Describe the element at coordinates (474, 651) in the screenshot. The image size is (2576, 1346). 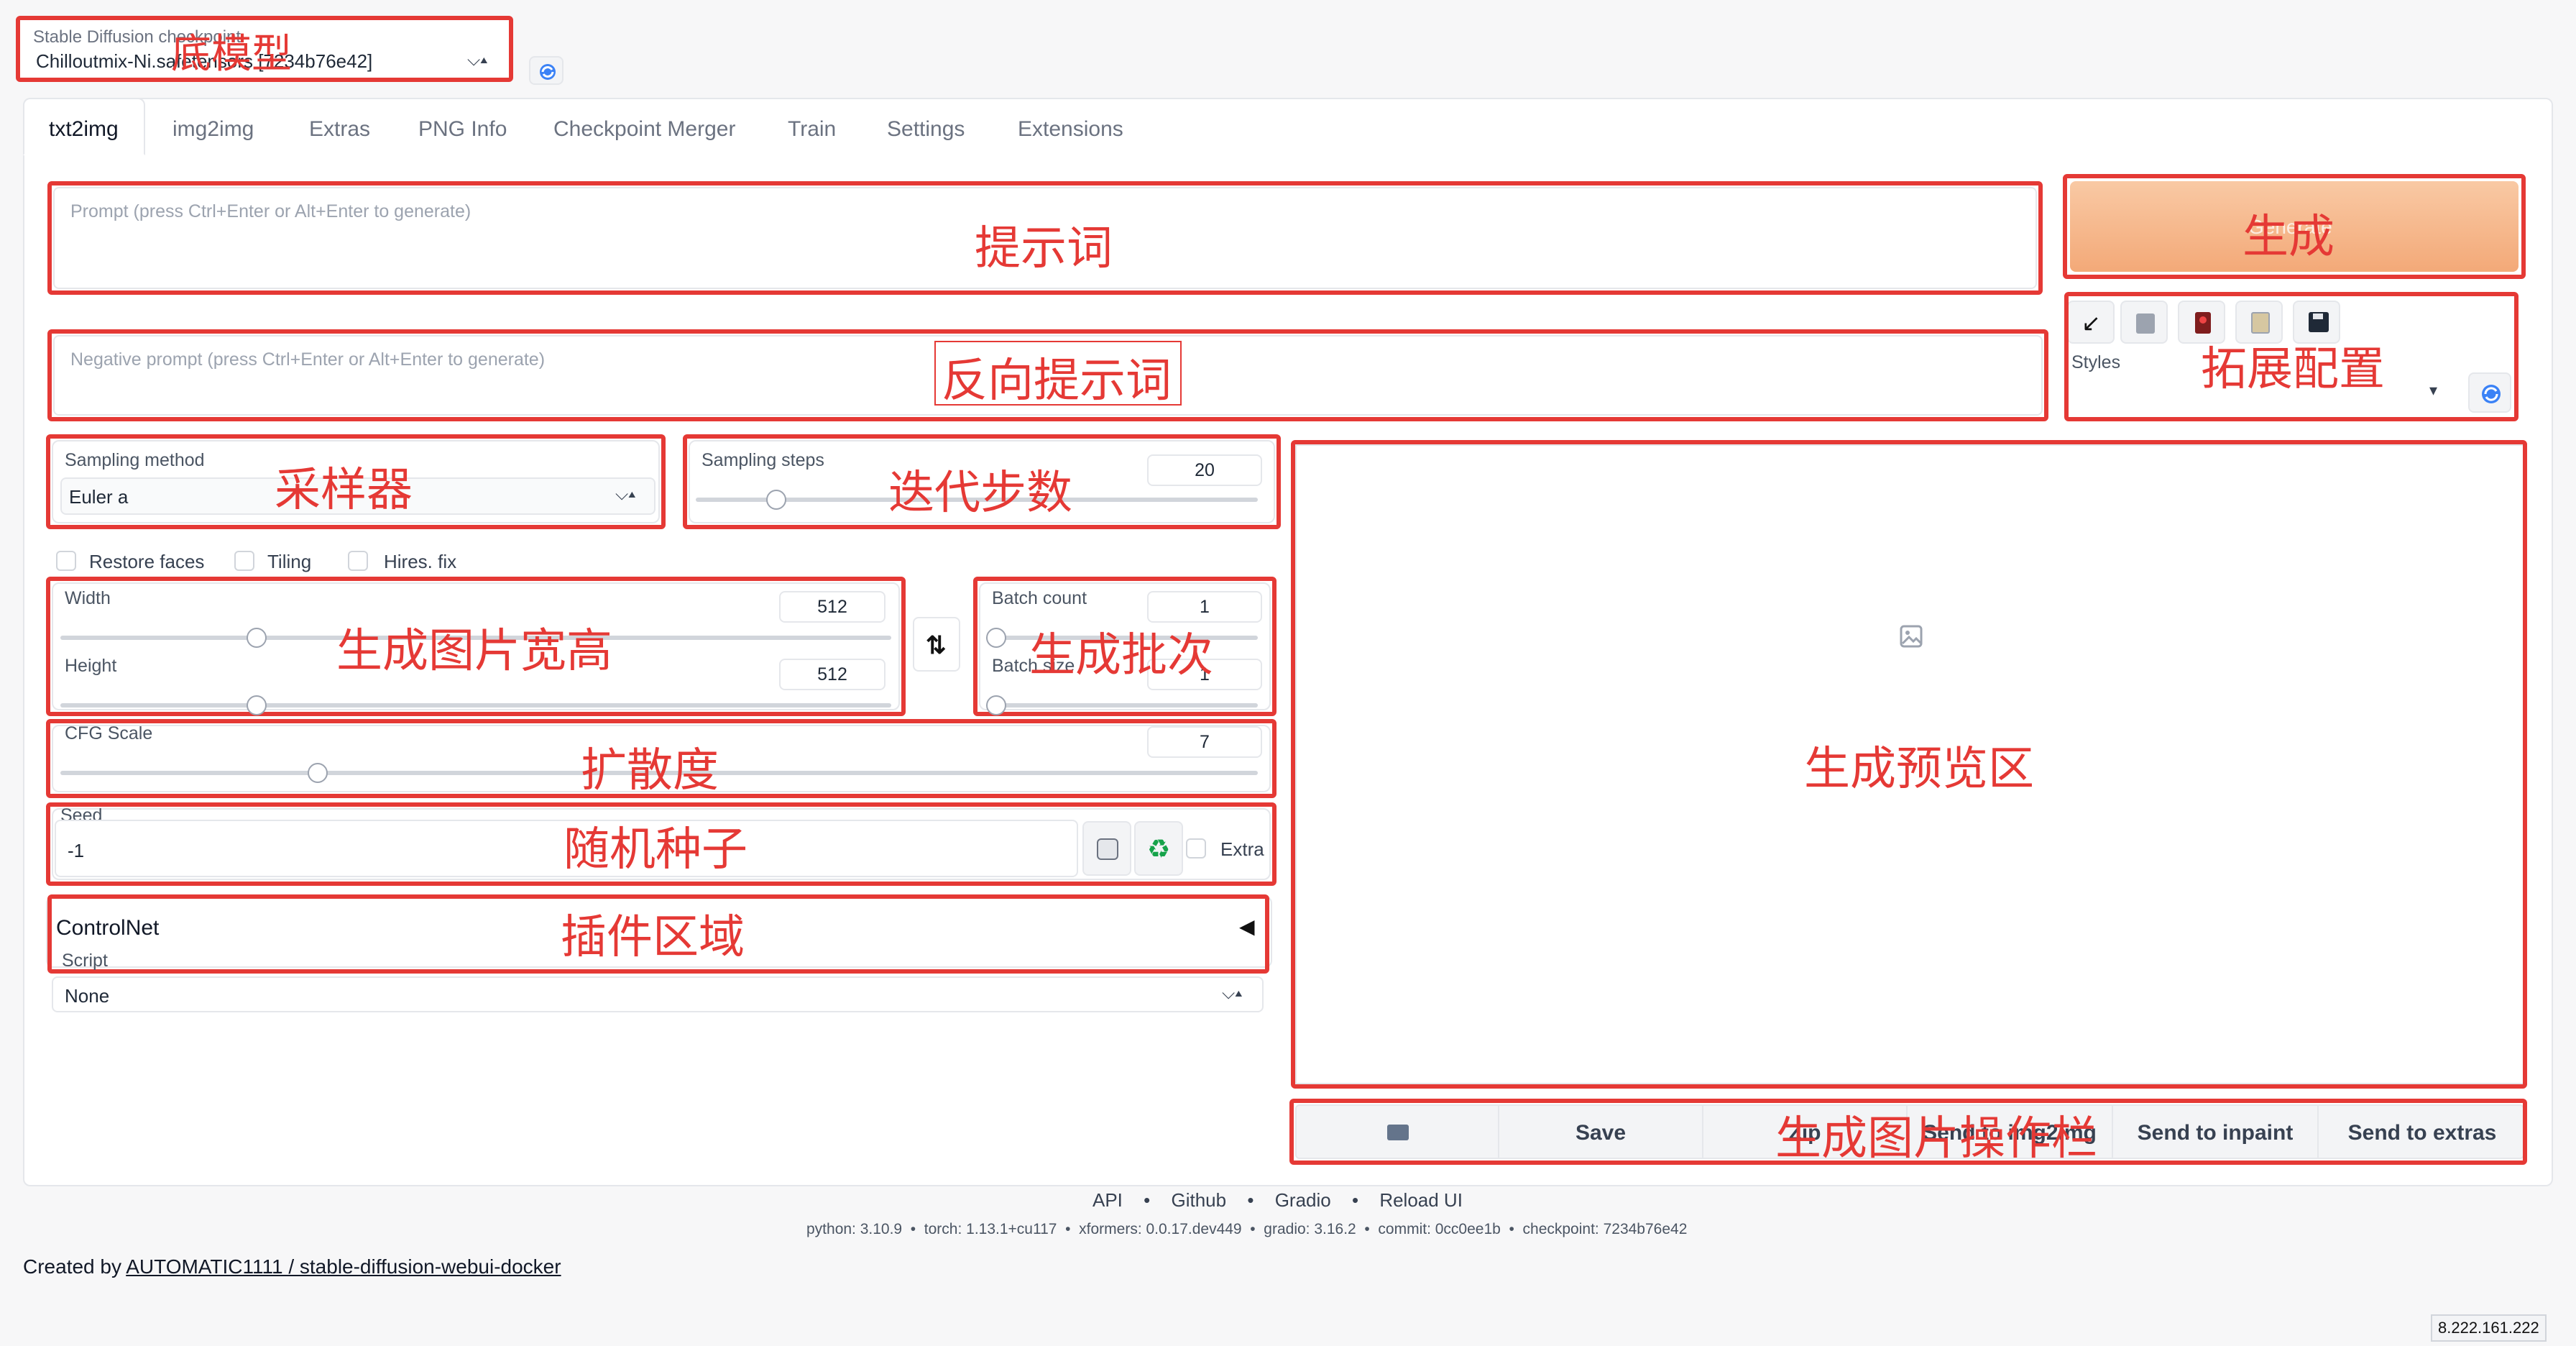
I see `annotation-size: 生成图片宽高` at that location.